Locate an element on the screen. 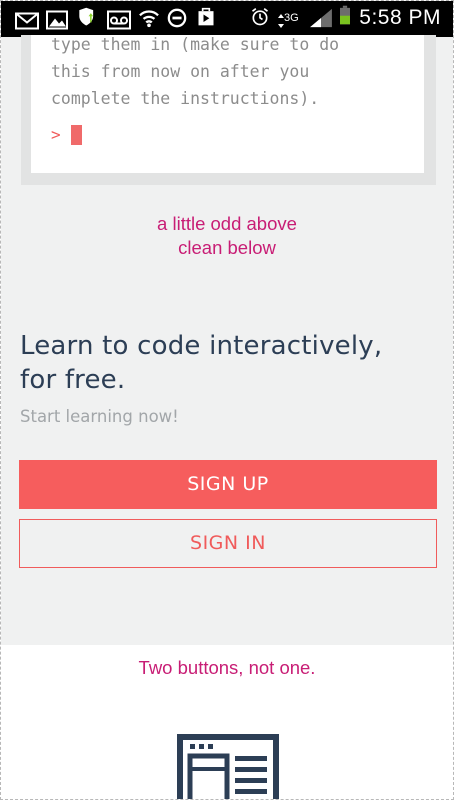 This screenshot has height=800, width=454. network-type-label: 3G is located at coordinates (291, 18).